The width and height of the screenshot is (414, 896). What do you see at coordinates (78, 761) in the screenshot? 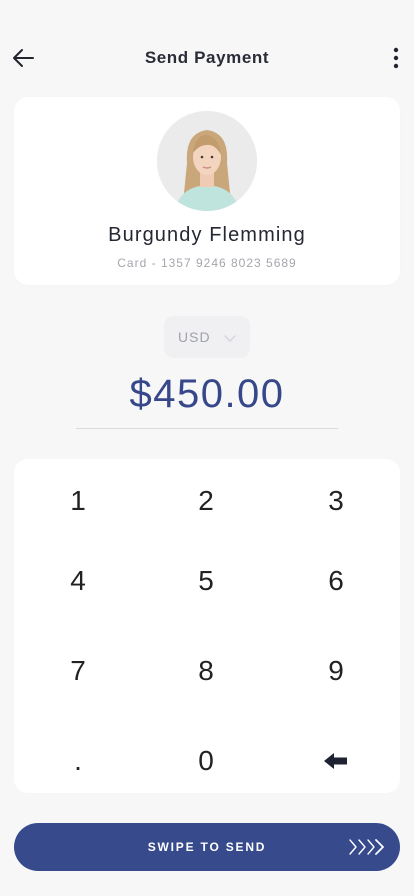
I see `key-decimal: .` at bounding box center [78, 761].